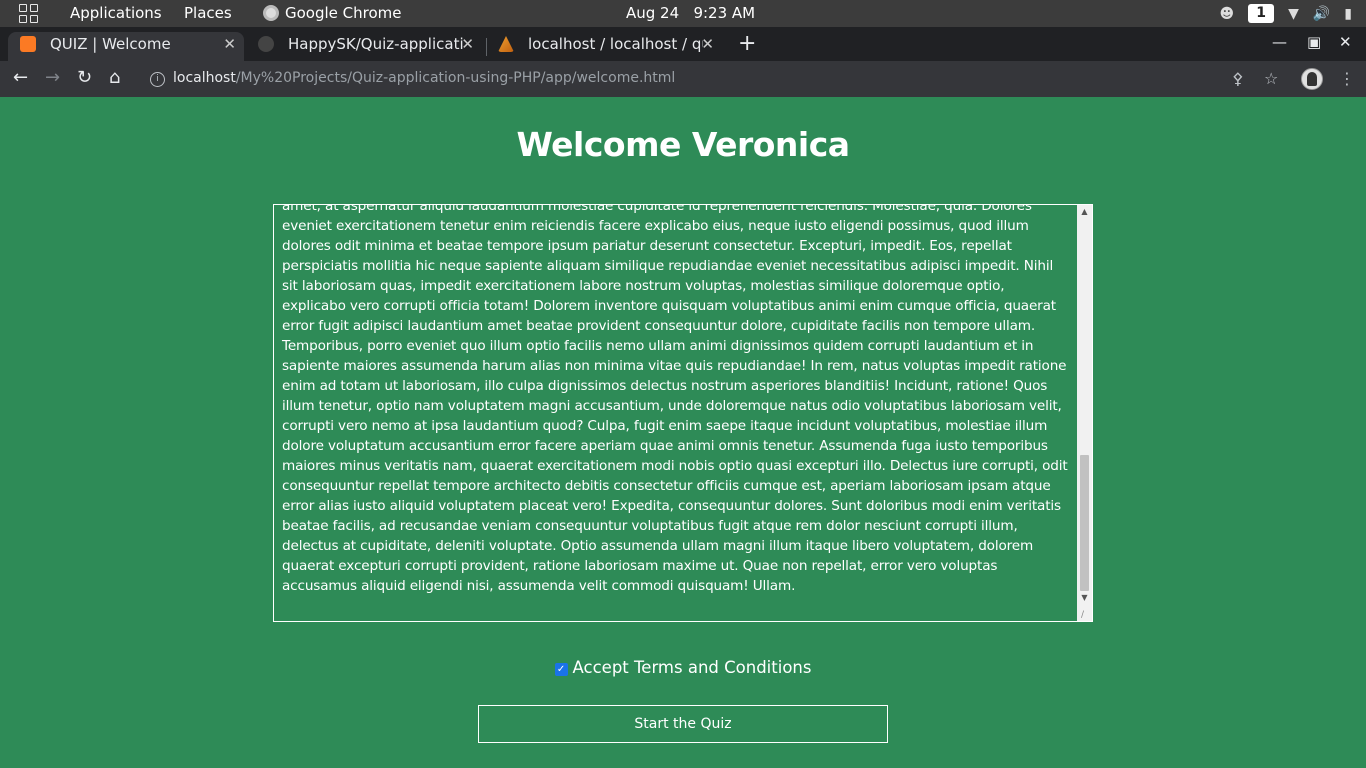 The image size is (1366, 768). I want to click on accept-terms-row: ✓ Accept Terms and Conditions, so click(683, 667).